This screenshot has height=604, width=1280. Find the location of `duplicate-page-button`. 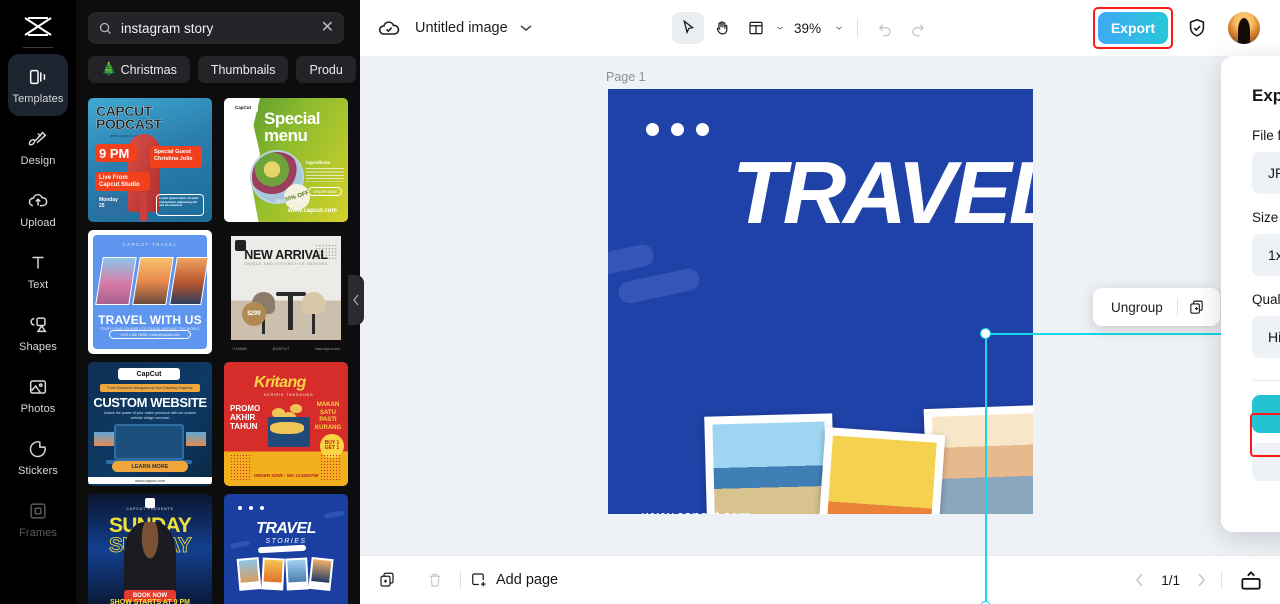

duplicate-page-button is located at coordinates (387, 580).